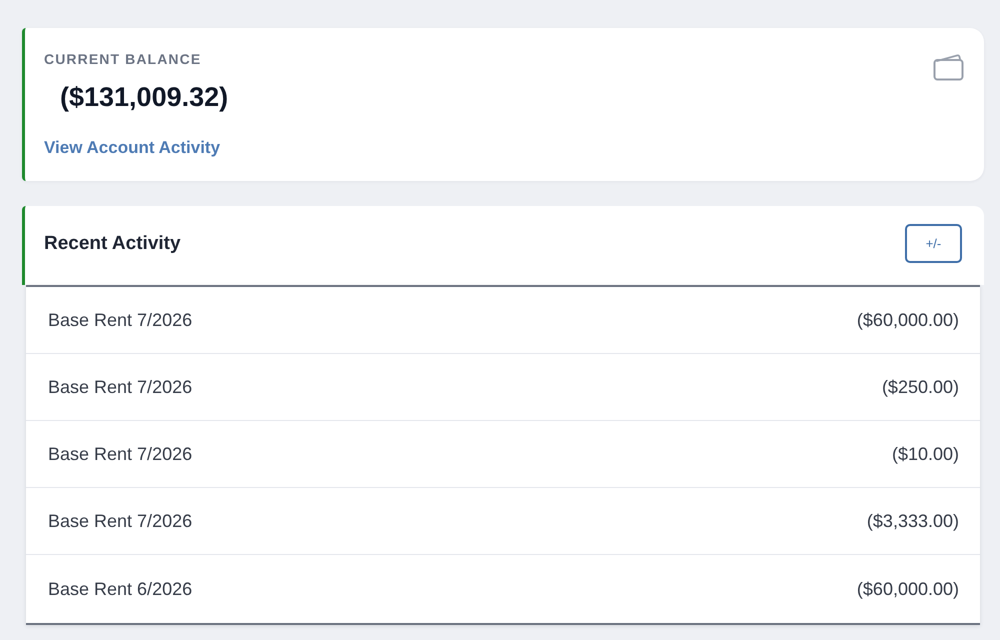 This screenshot has height=640, width=1000. Describe the element at coordinates (144, 97) in the screenshot. I see `balance-amount: ($131,009.32)` at that location.